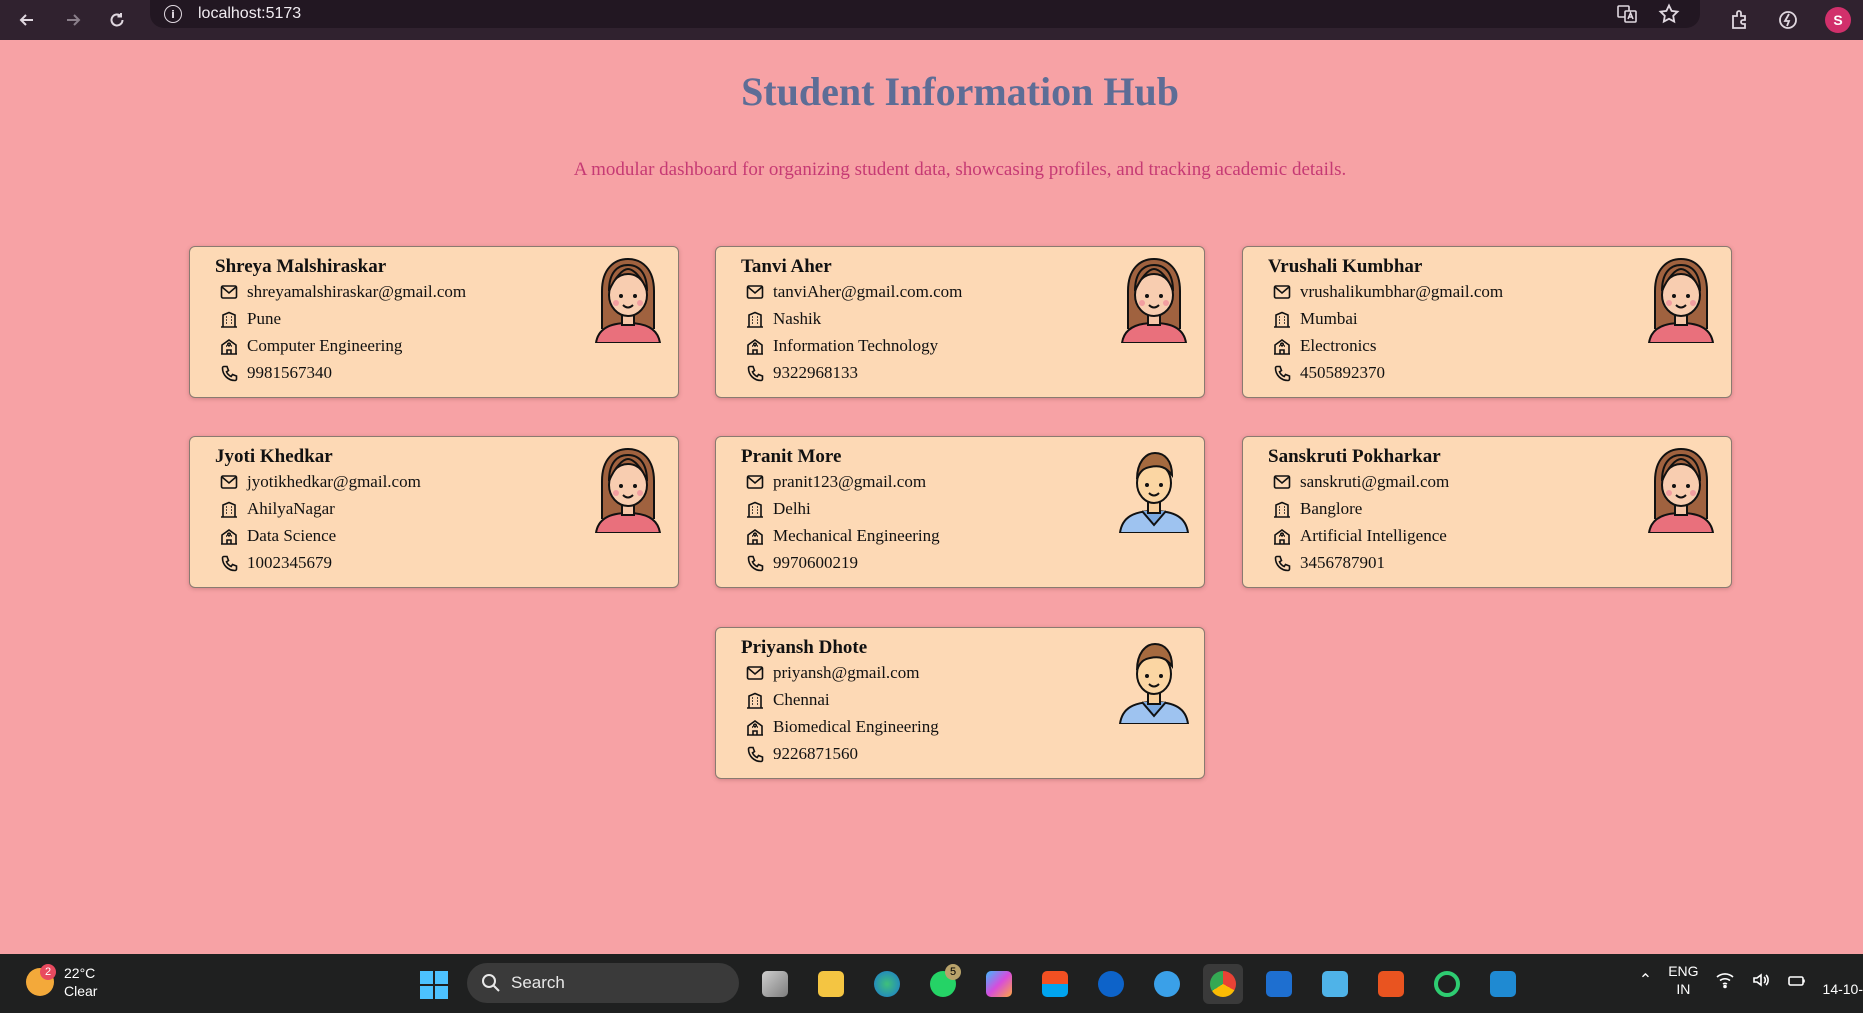  Describe the element at coordinates (61, 982) in the screenshot. I see `weather-widget: 2 22°C Clear` at that location.